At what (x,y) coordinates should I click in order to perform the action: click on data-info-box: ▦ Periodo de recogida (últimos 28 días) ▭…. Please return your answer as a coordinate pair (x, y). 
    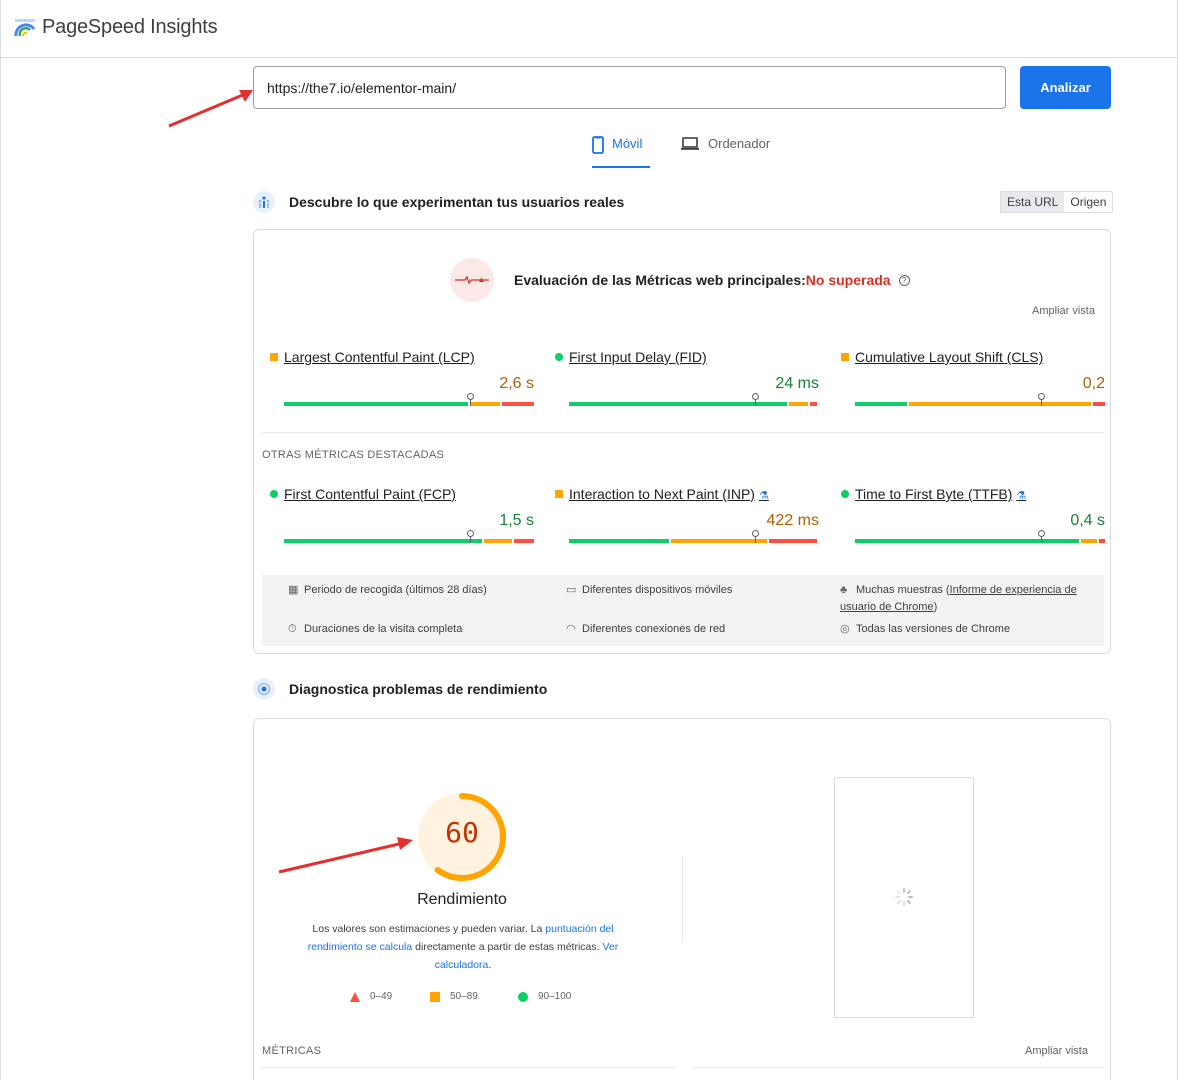
    Looking at the image, I should click on (683, 610).